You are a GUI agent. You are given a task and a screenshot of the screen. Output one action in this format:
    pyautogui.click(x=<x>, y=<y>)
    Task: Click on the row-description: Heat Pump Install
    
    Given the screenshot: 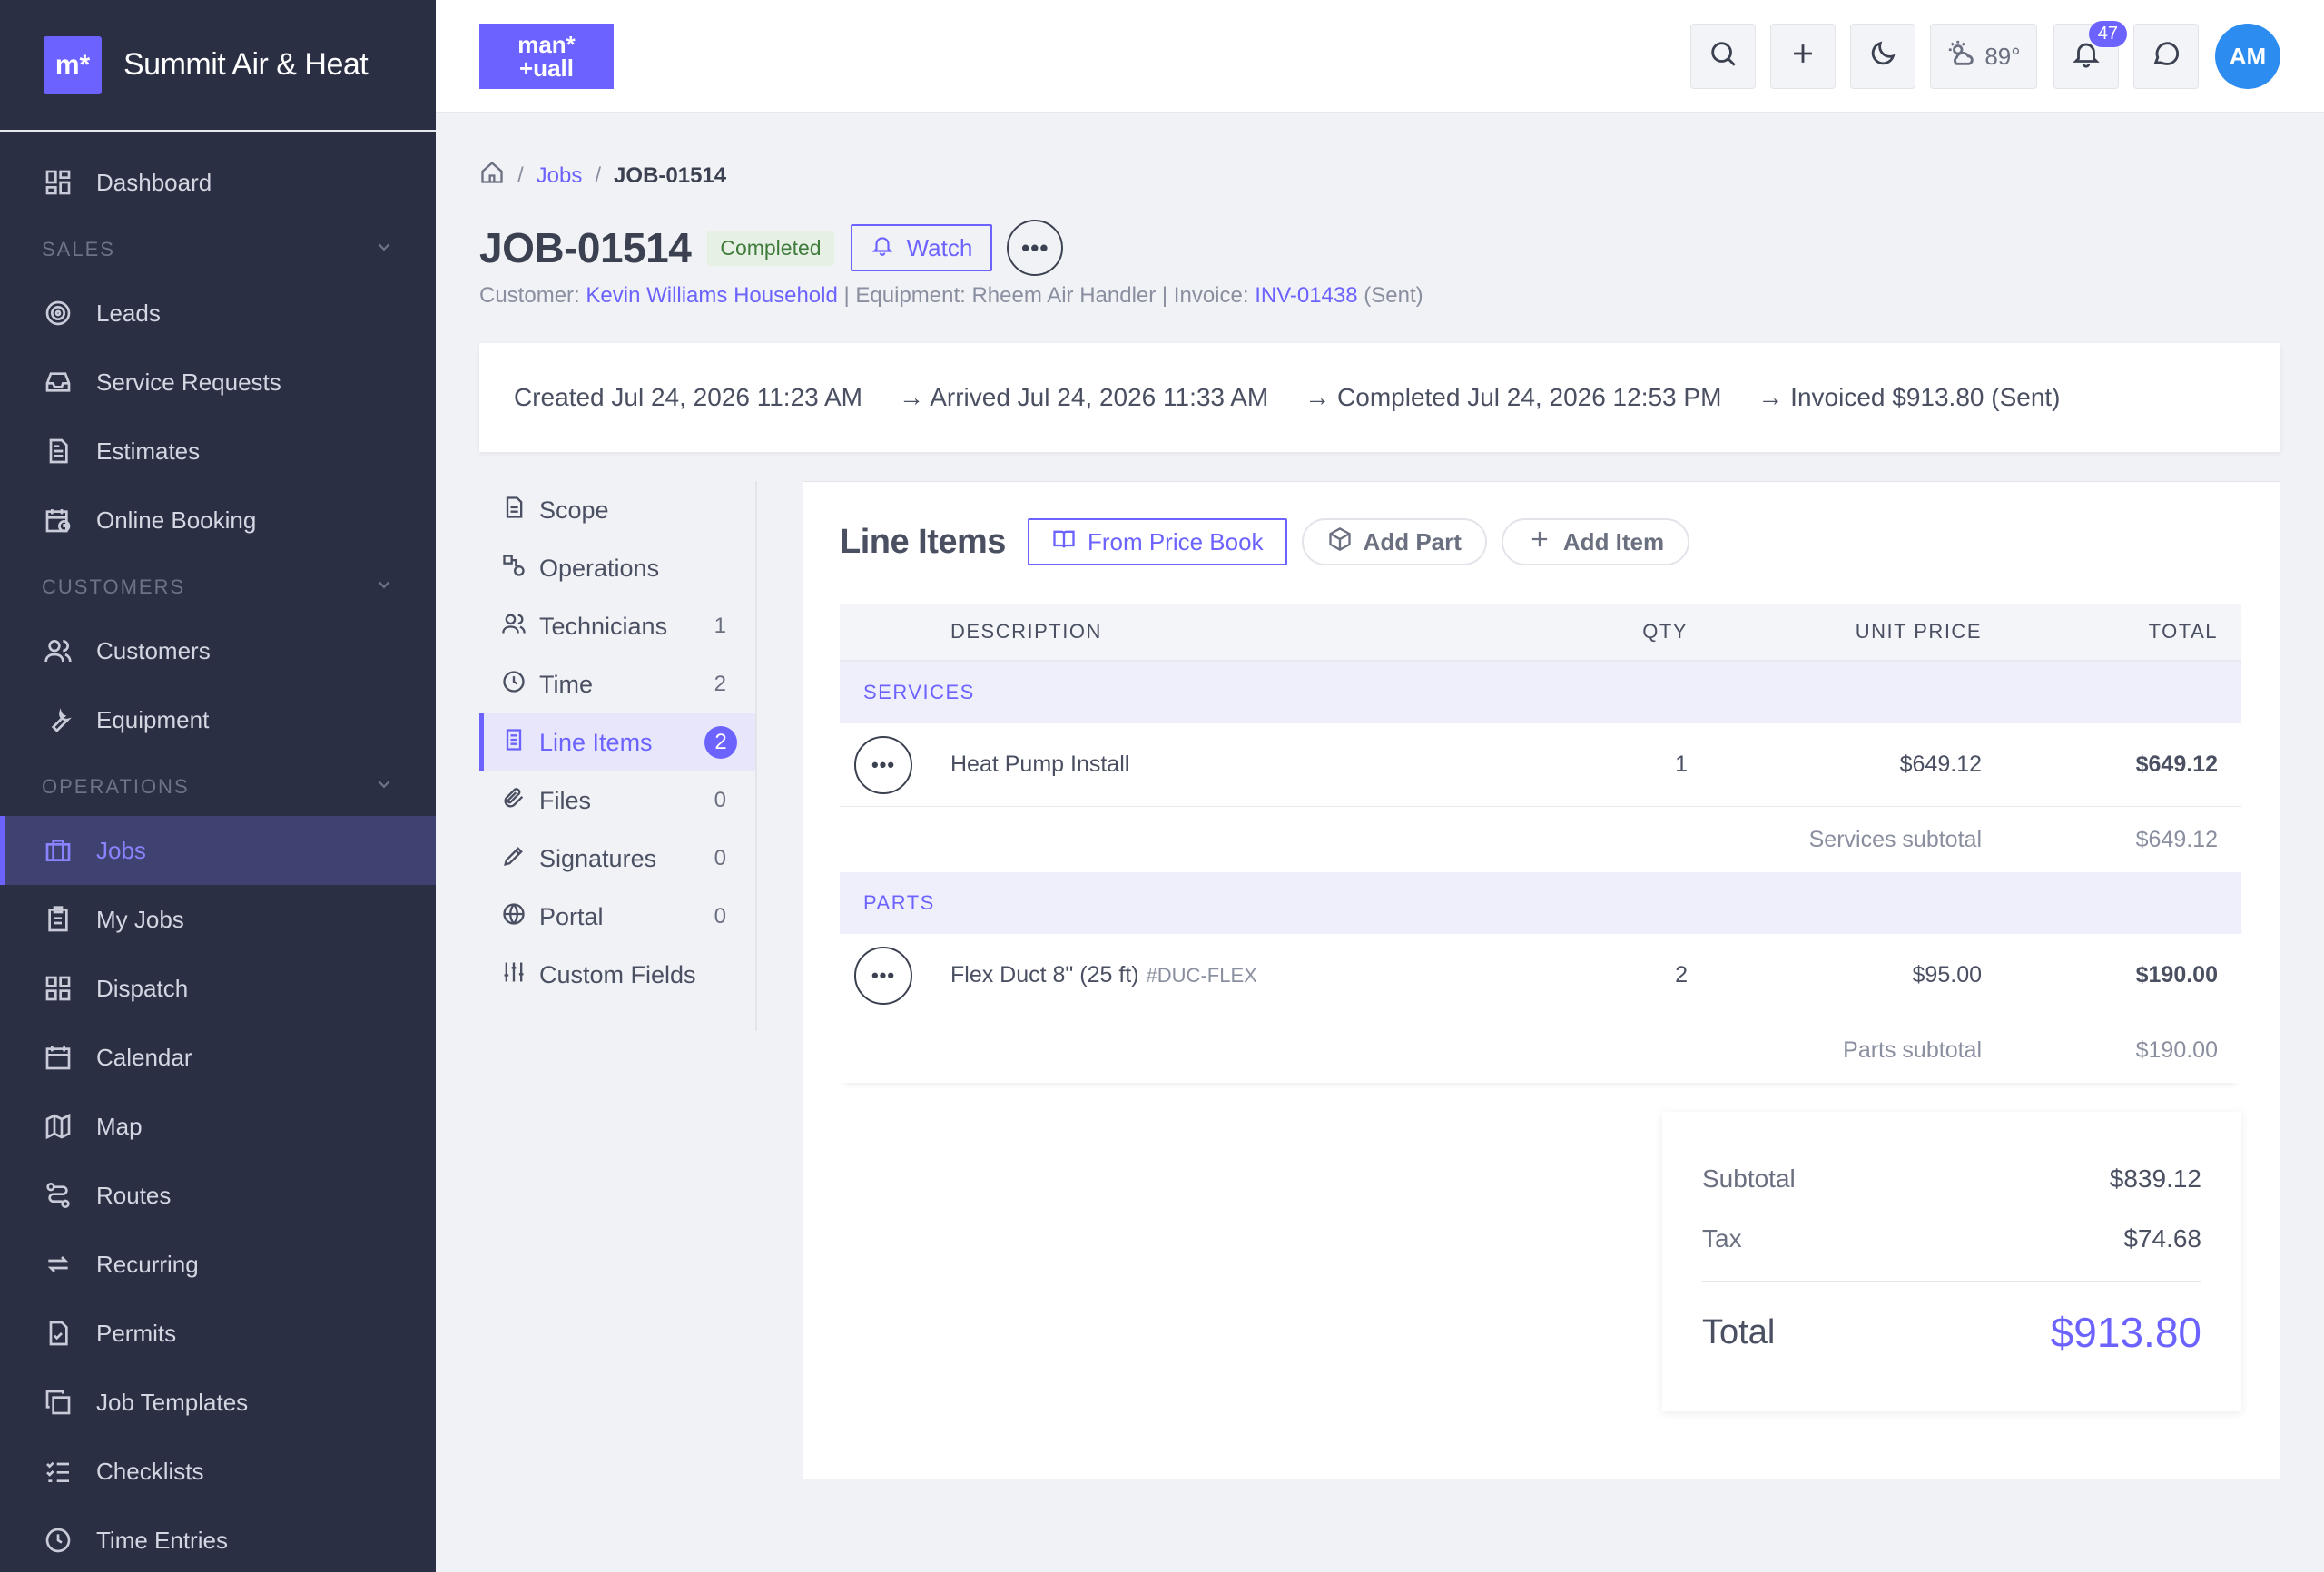 What is the action you would take?
    pyautogui.click(x=1043, y=764)
    